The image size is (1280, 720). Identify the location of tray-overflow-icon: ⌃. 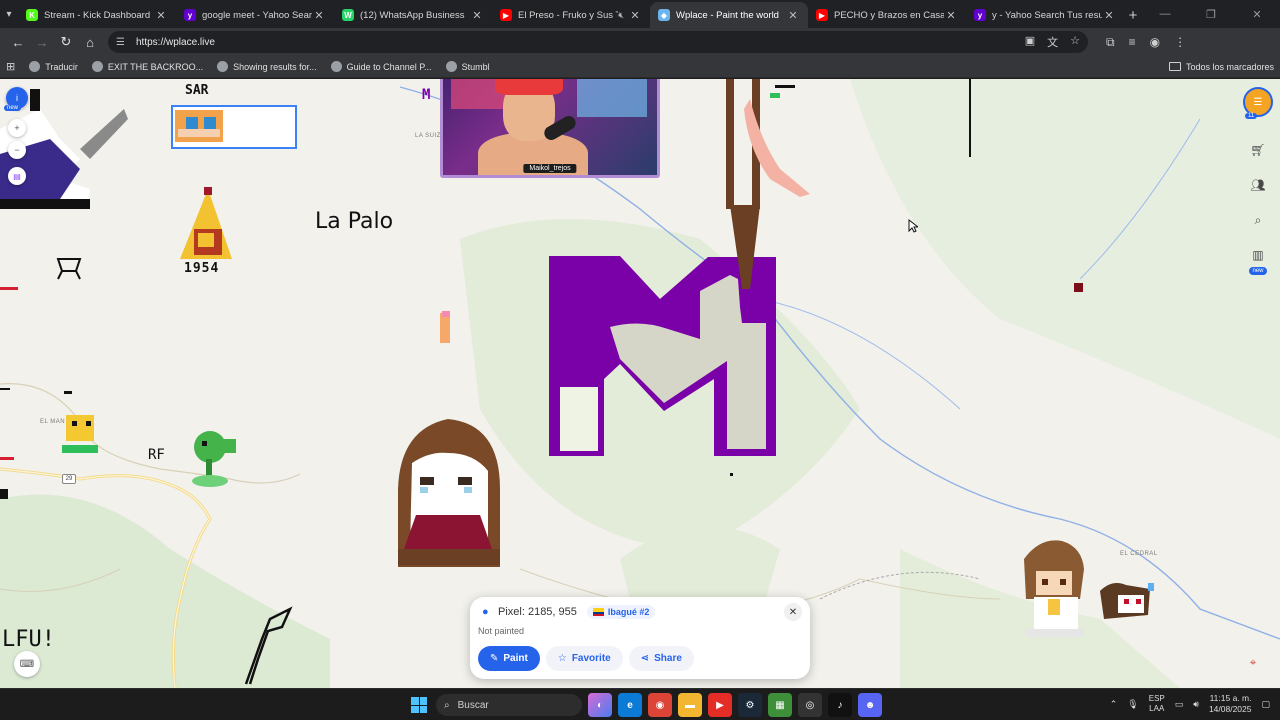
(1114, 704).